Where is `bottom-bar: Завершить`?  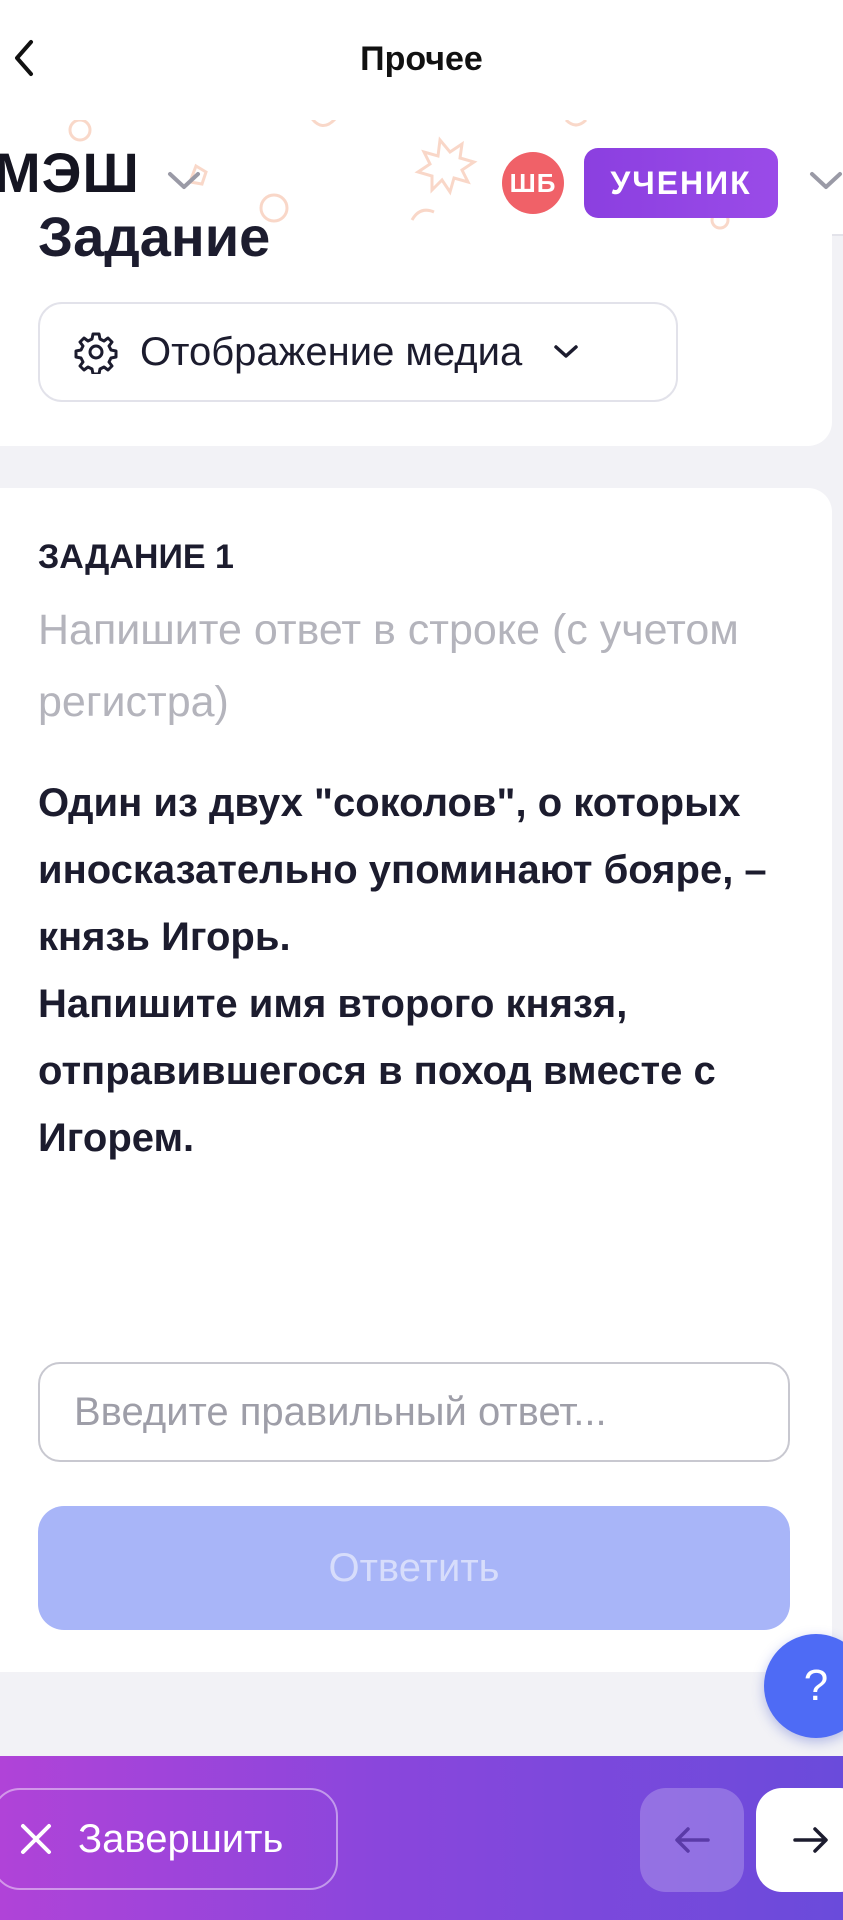 bottom-bar: Завершить is located at coordinates (421, 1838).